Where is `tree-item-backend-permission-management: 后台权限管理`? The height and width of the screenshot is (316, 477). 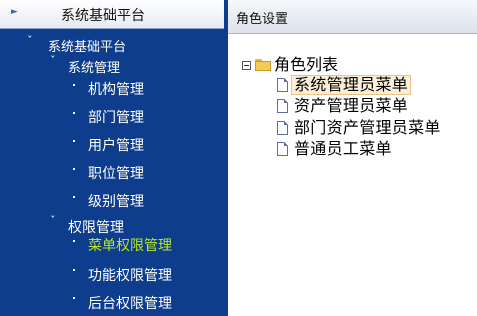 tree-item-backend-permission-management: 后台权限管理 is located at coordinates (130, 304).